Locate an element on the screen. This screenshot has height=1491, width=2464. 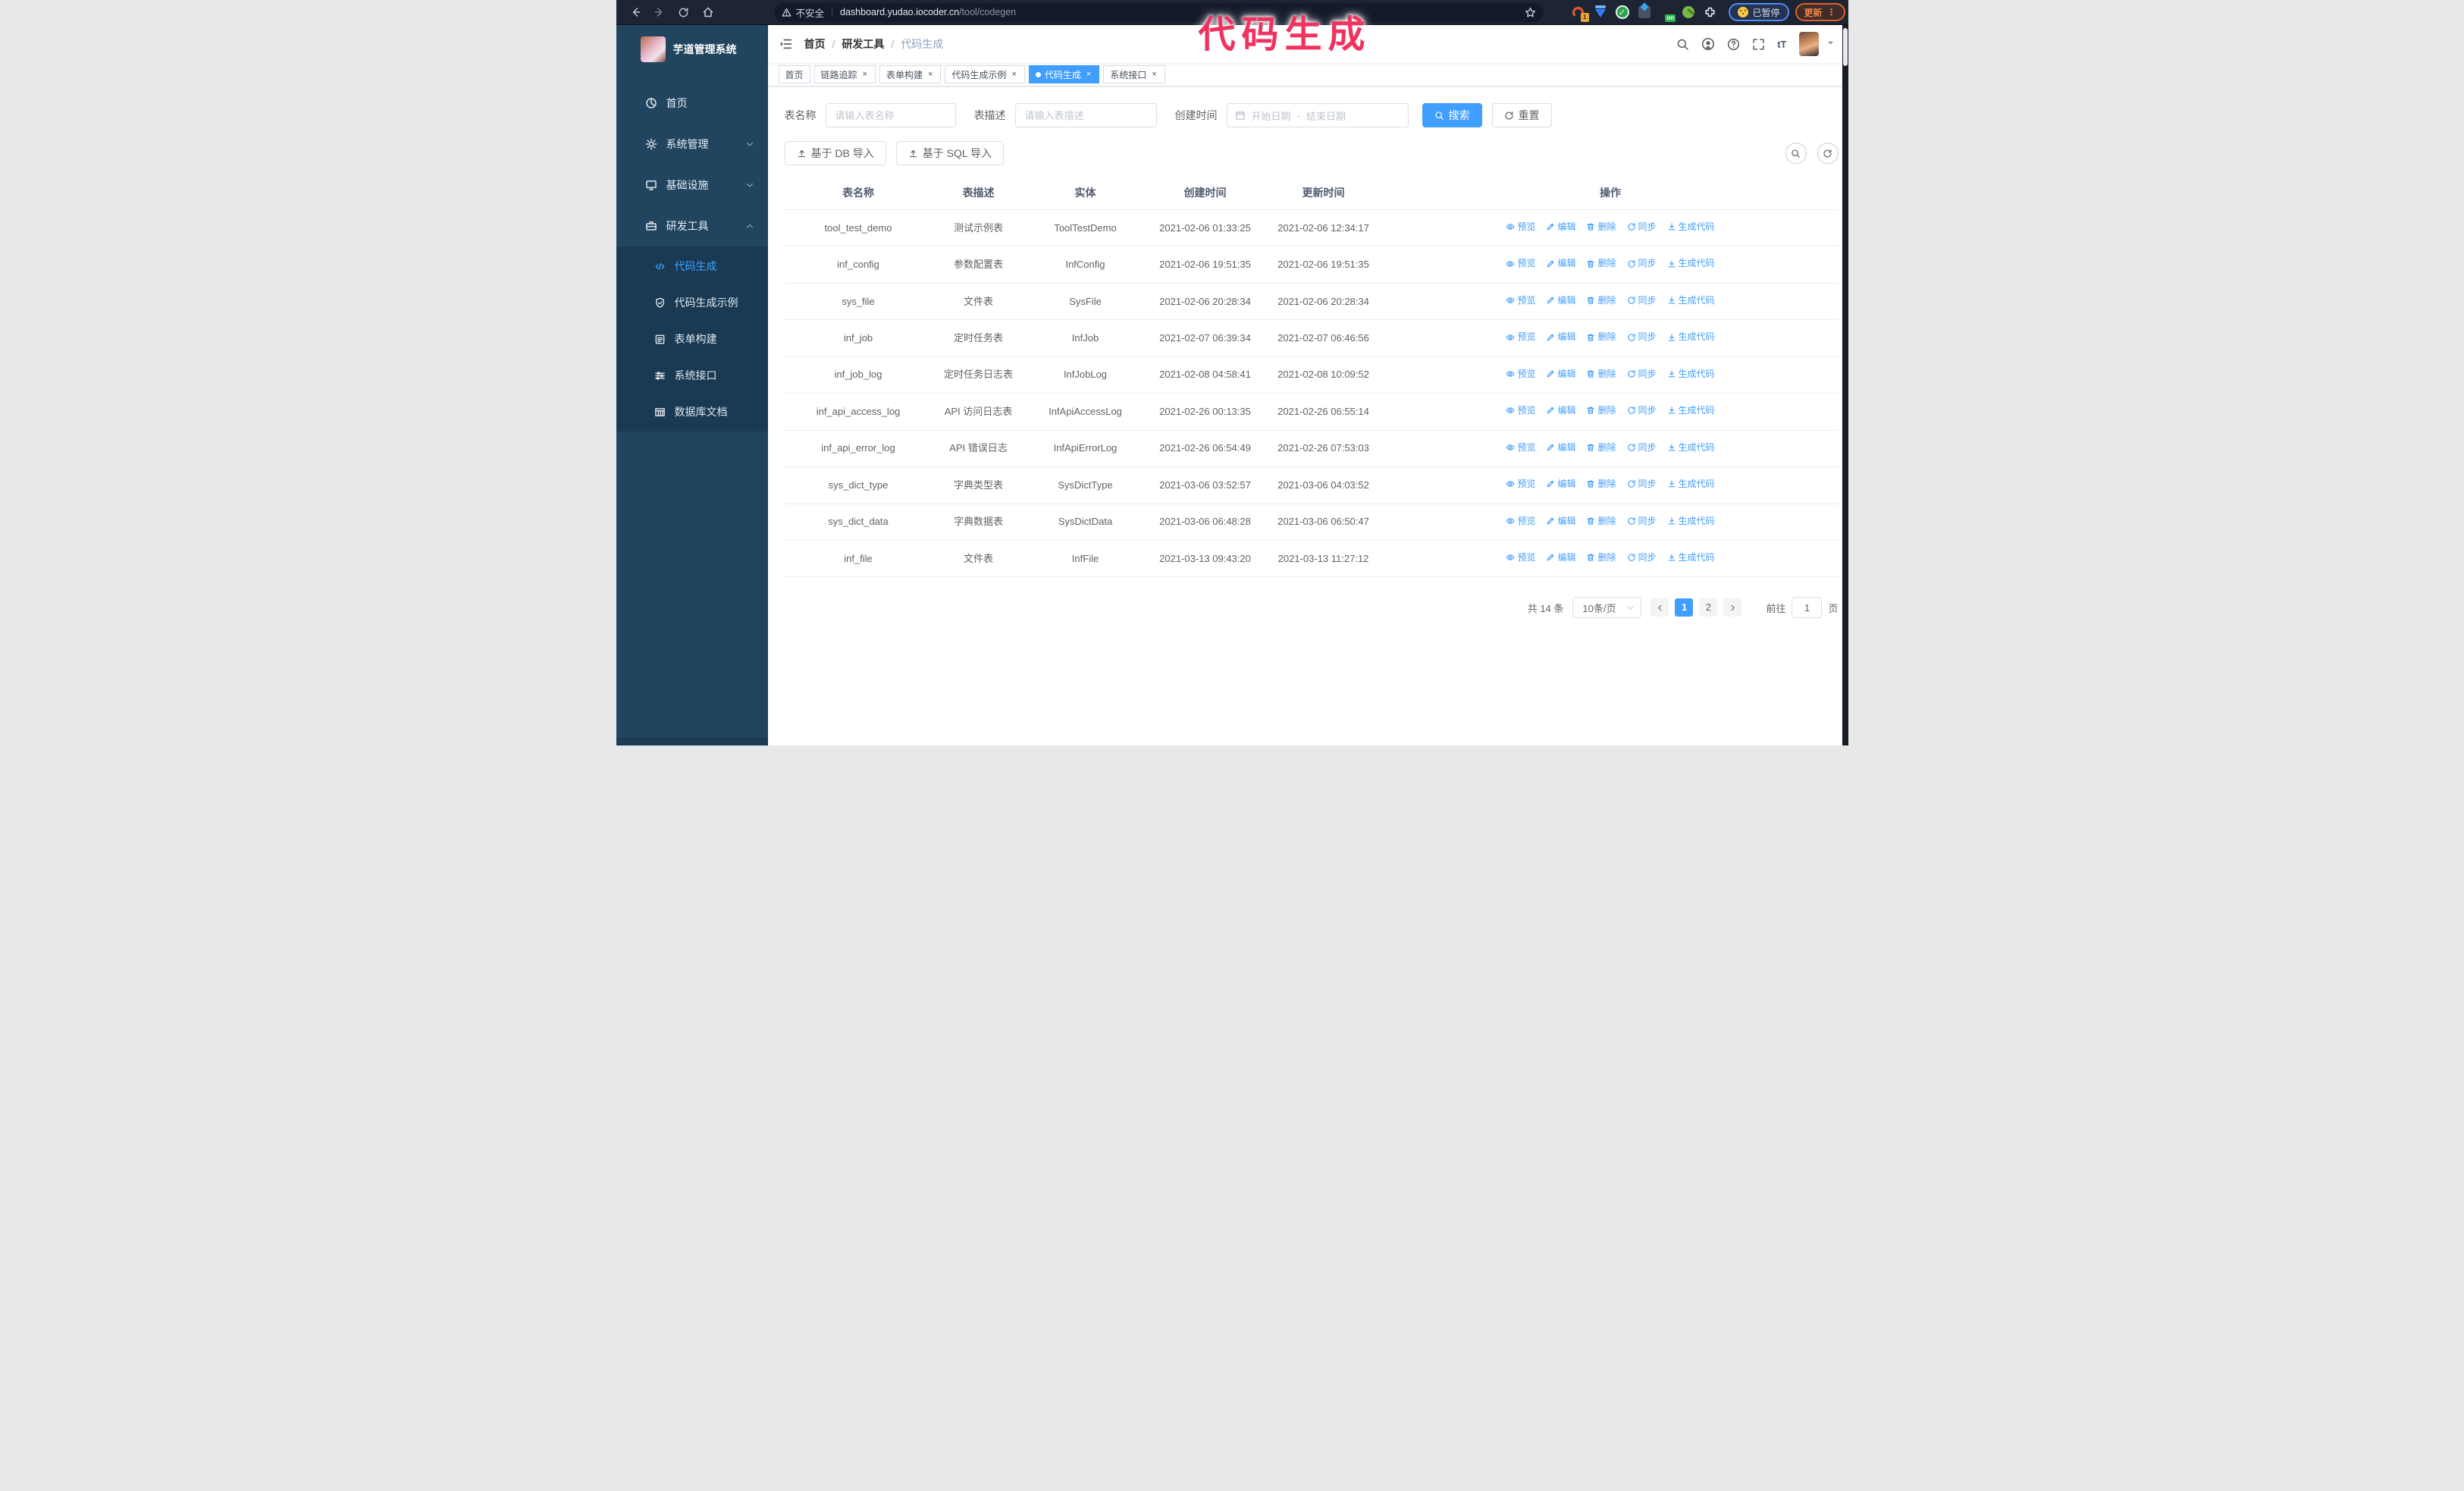
tab: 系统接口 × is located at coordinates (1134, 74).